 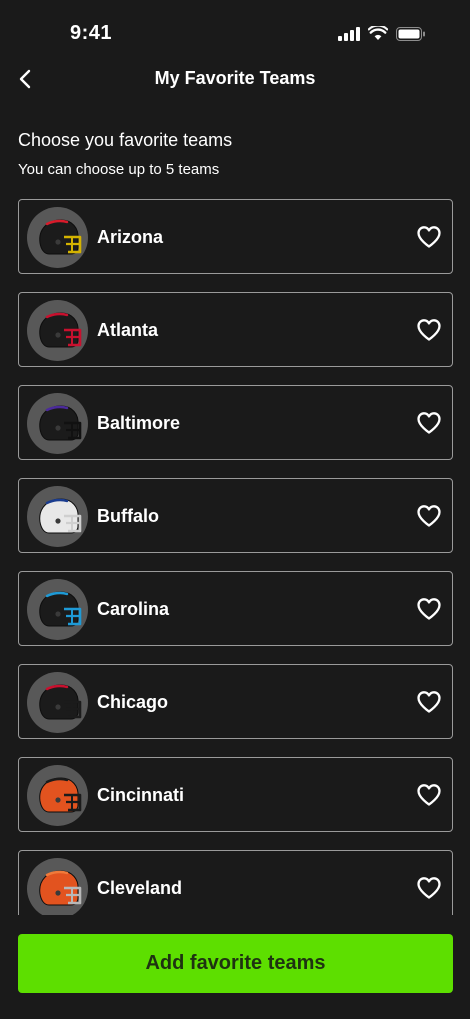 What do you see at coordinates (235, 794) in the screenshot?
I see `team-card: Cincinnati` at bounding box center [235, 794].